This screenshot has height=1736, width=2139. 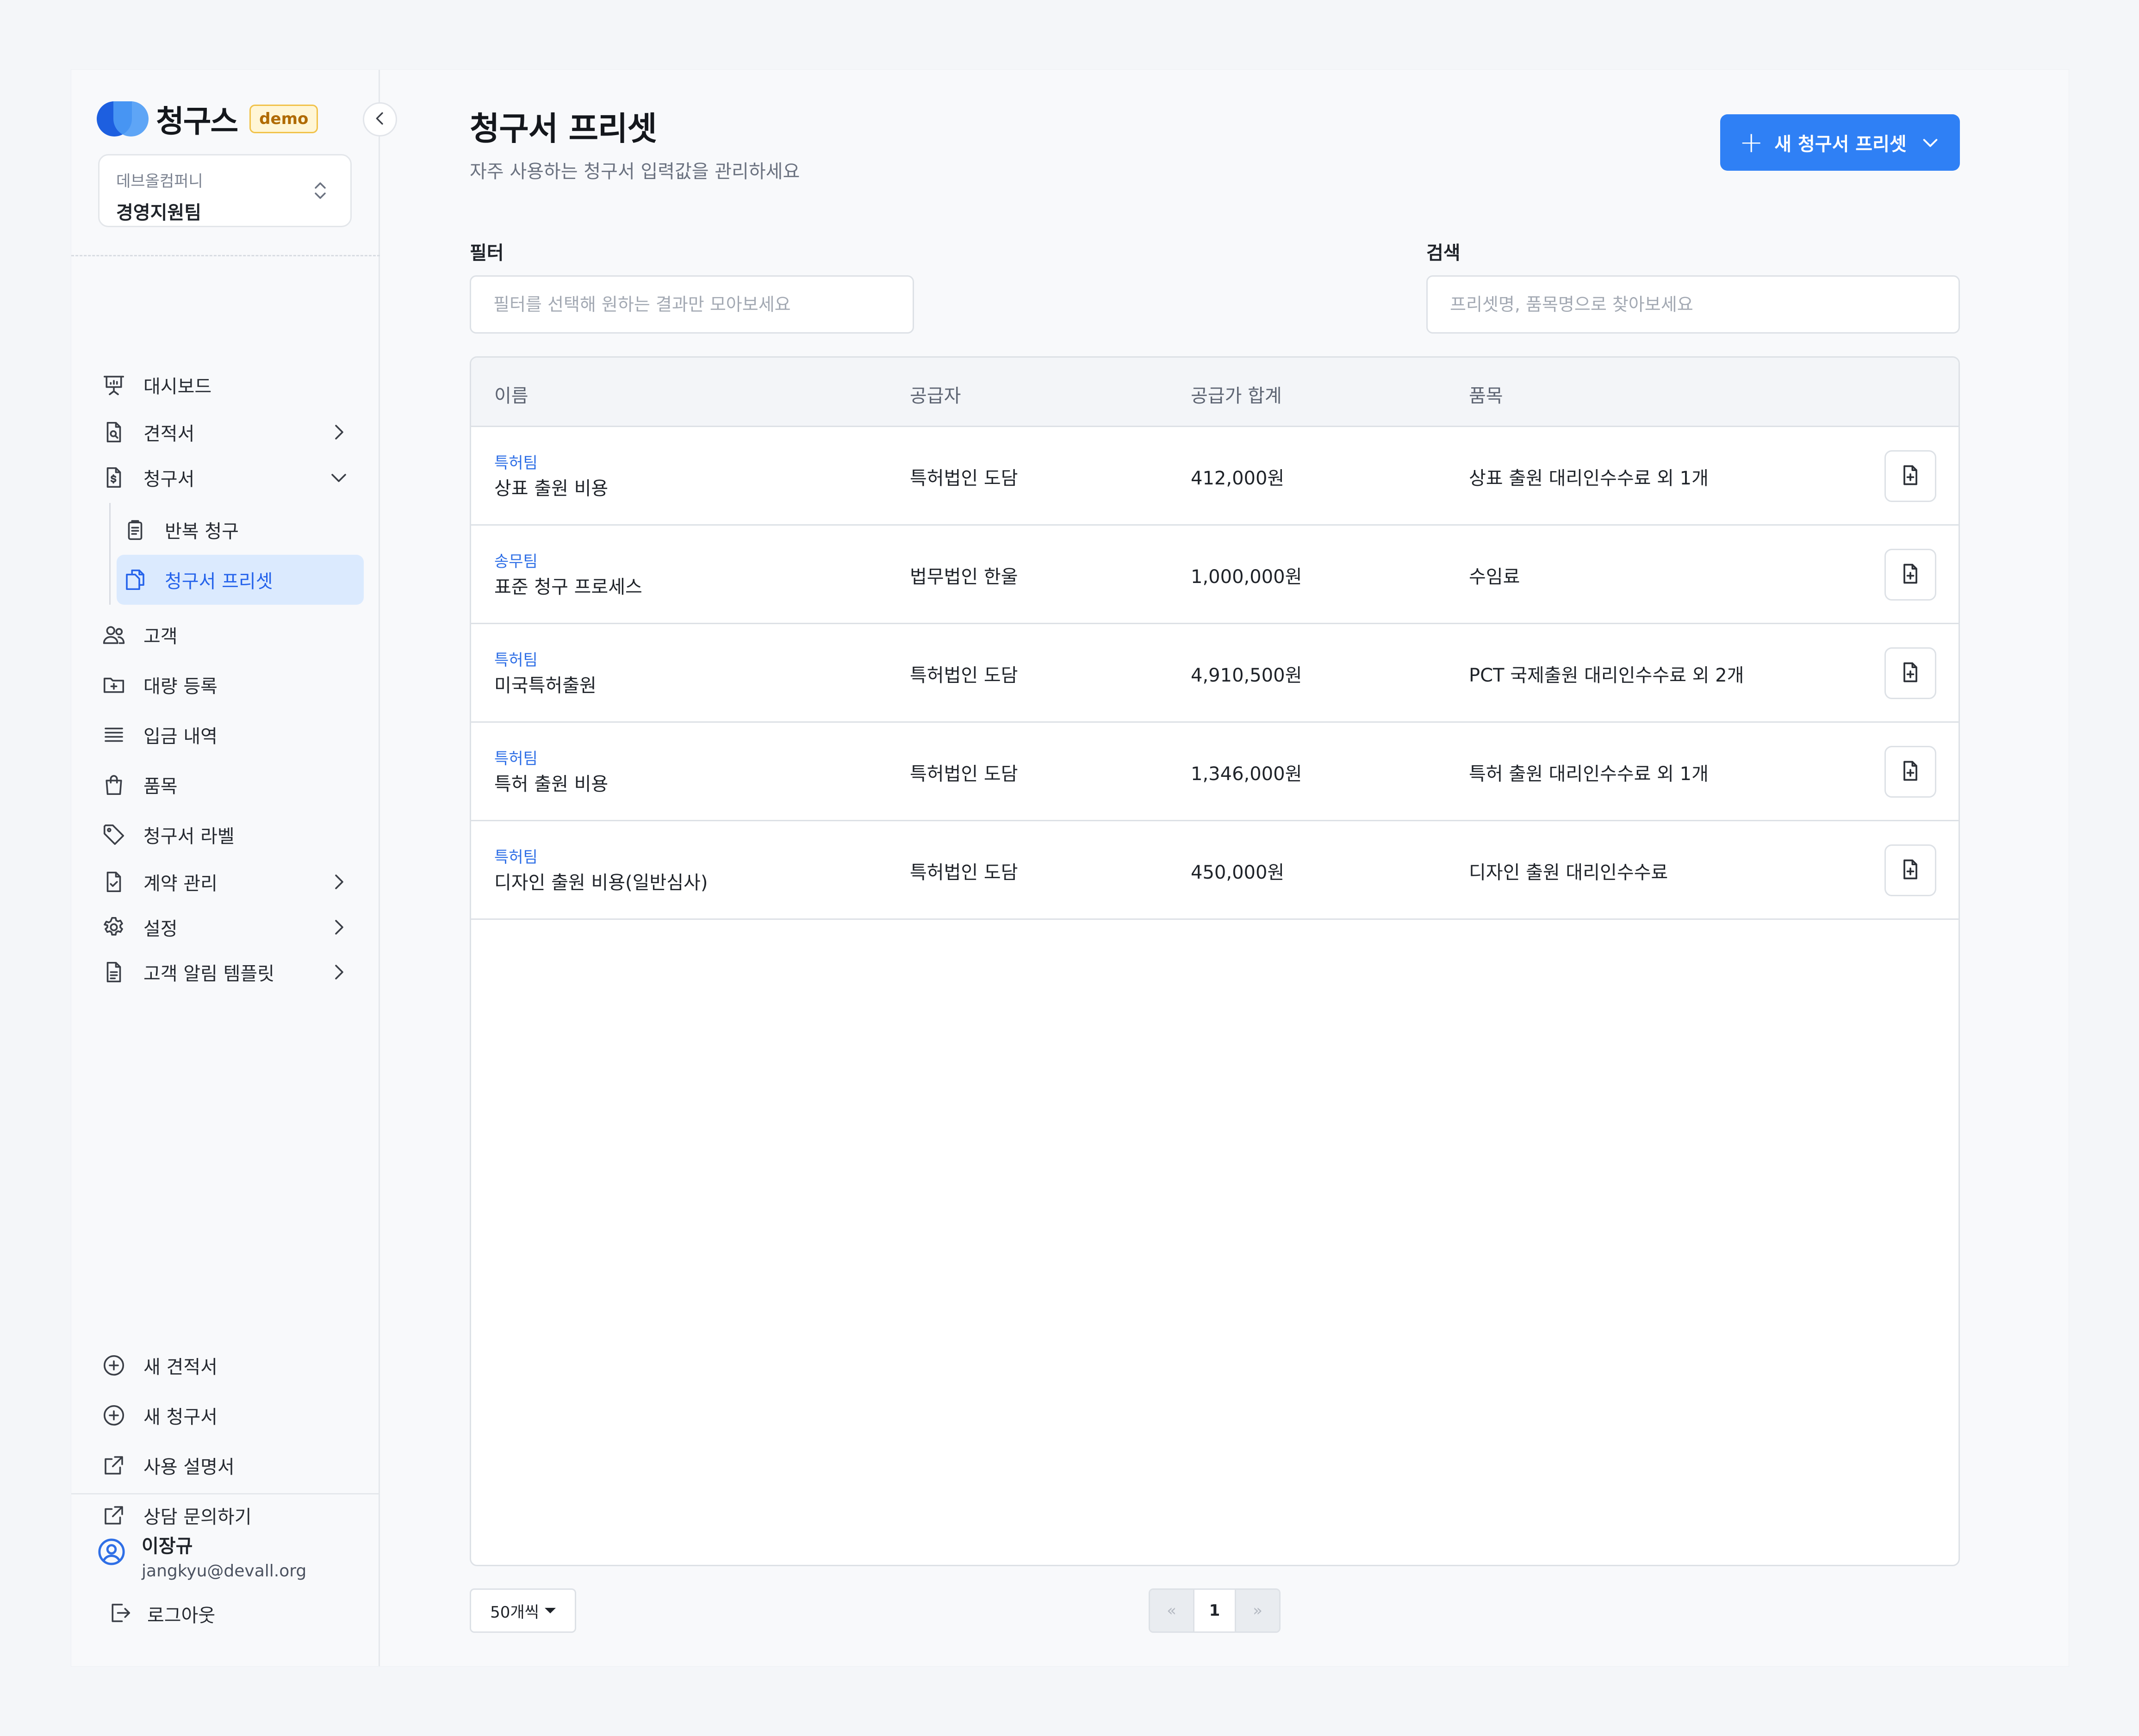 I want to click on column-header-items: 품목, so click(x=1486, y=394).